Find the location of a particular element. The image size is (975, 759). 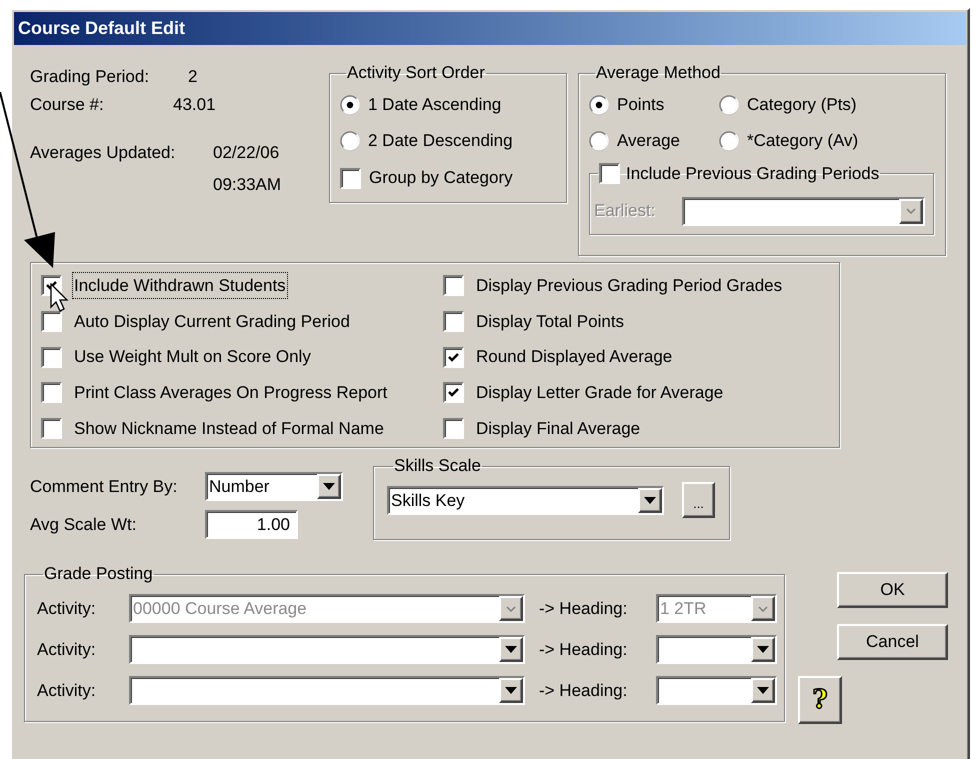

radio-label: Category (Pts) is located at coordinates (802, 105).